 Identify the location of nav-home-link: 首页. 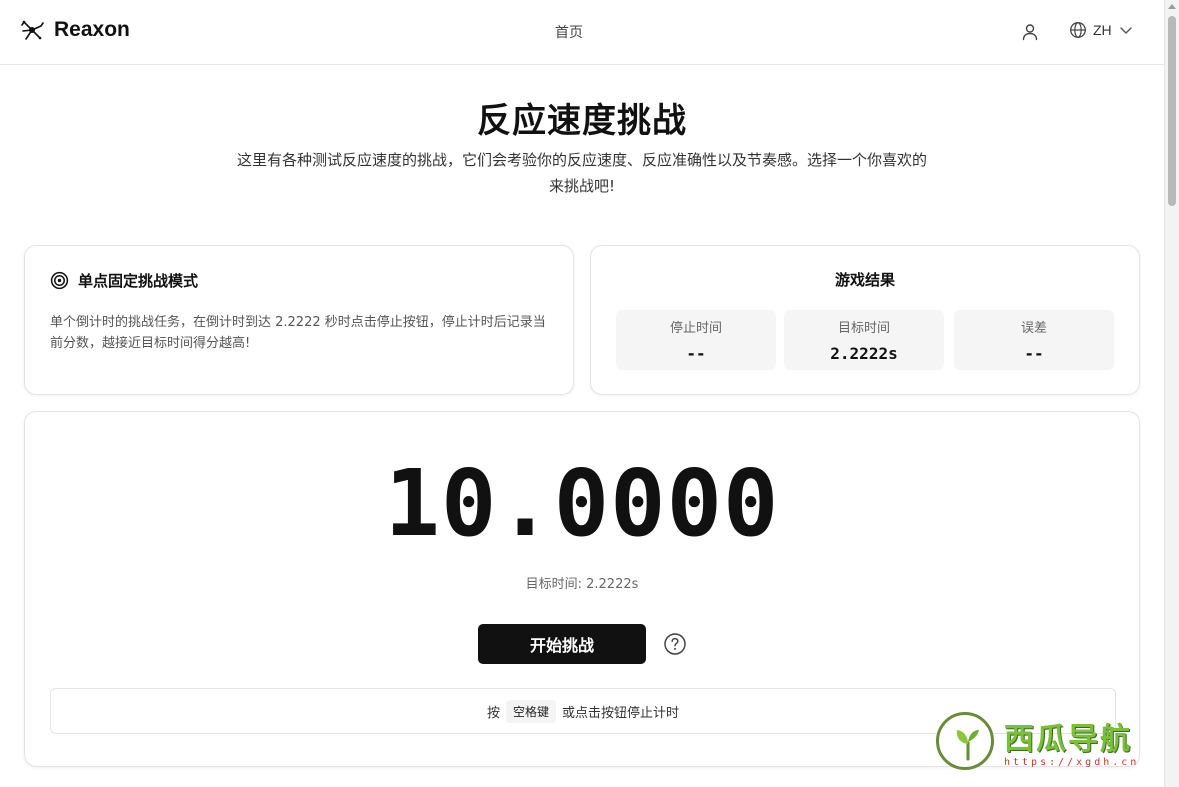
(569, 32).